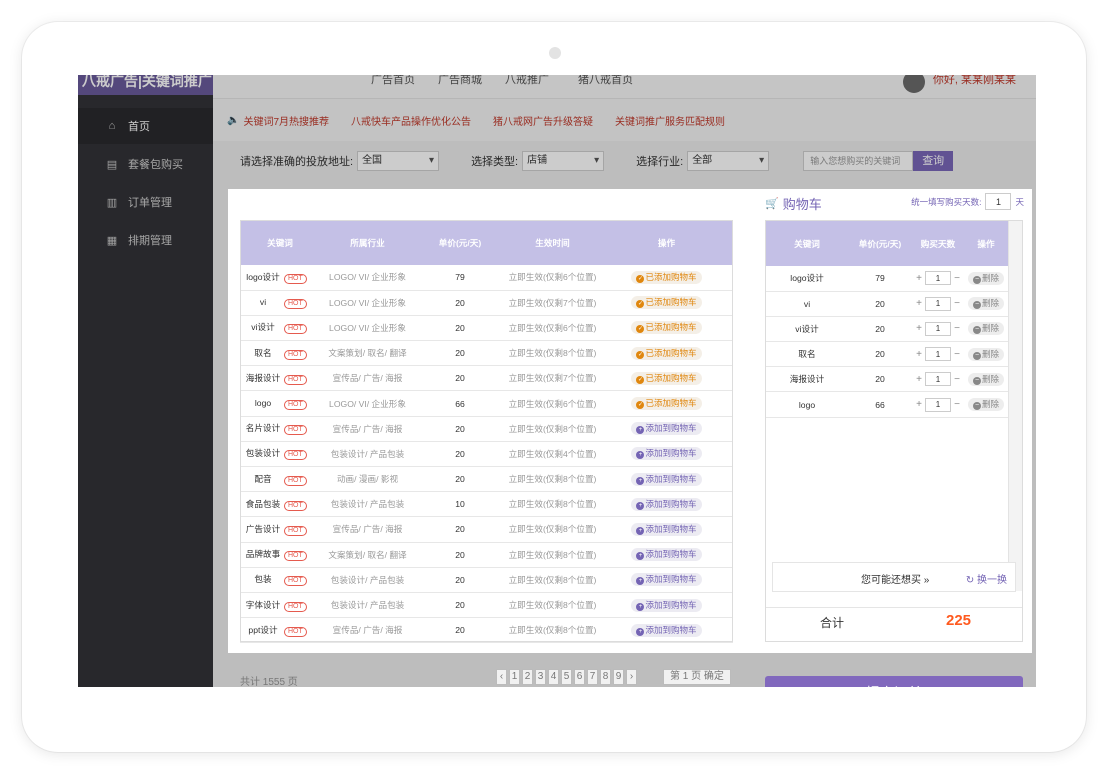 This screenshot has height=766, width=1108. I want to click on keyword-text: 食品包装, so click(263, 503).